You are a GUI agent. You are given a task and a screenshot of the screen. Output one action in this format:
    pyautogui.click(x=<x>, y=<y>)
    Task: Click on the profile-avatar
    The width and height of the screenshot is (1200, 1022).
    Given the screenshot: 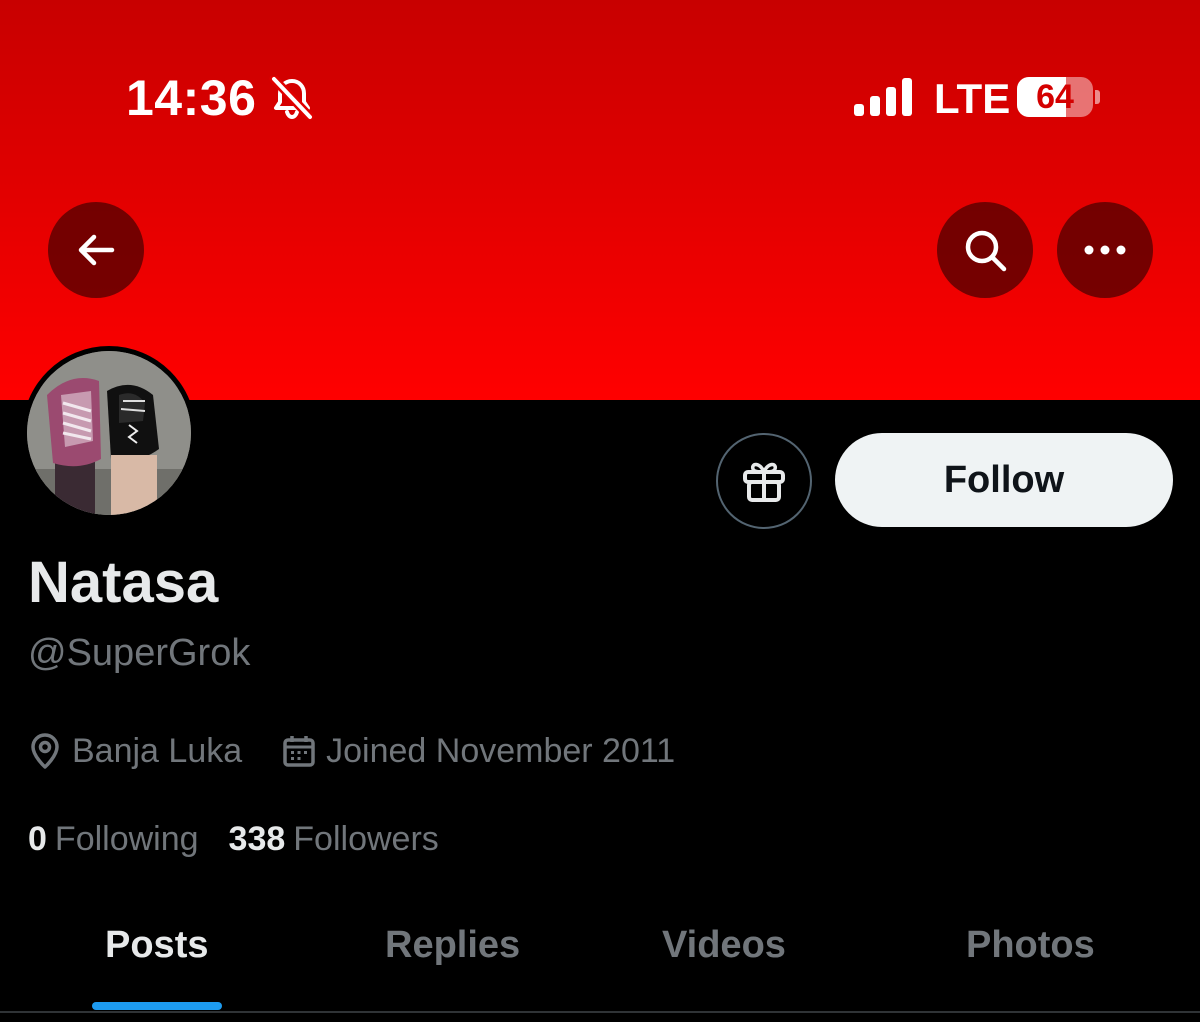 What is the action you would take?
    pyautogui.click(x=109, y=433)
    